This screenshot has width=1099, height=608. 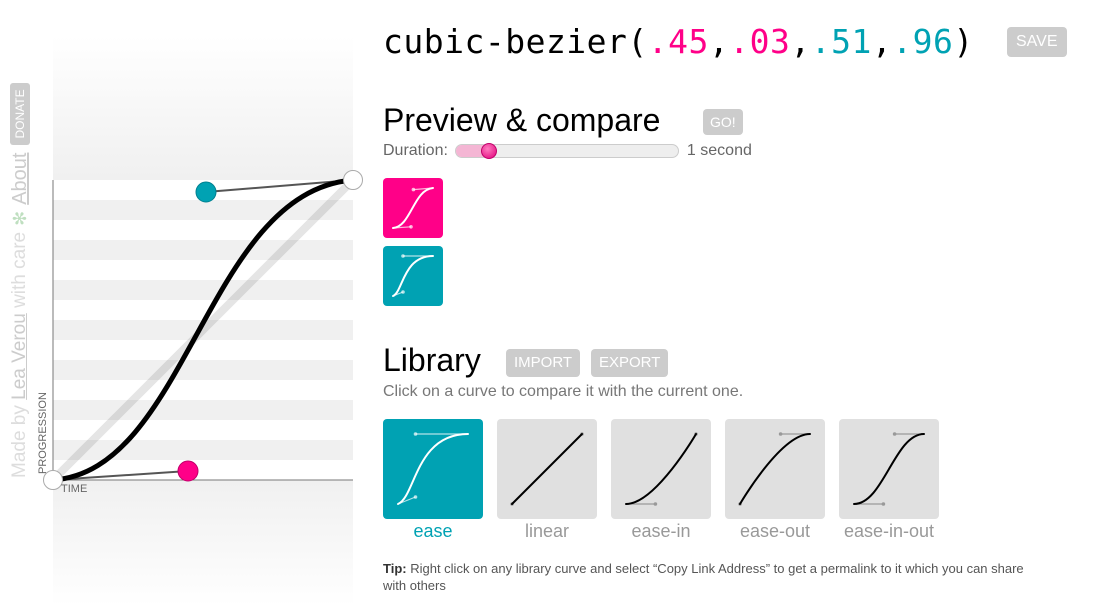 I want to click on p1-control-handle, so click(x=188, y=471).